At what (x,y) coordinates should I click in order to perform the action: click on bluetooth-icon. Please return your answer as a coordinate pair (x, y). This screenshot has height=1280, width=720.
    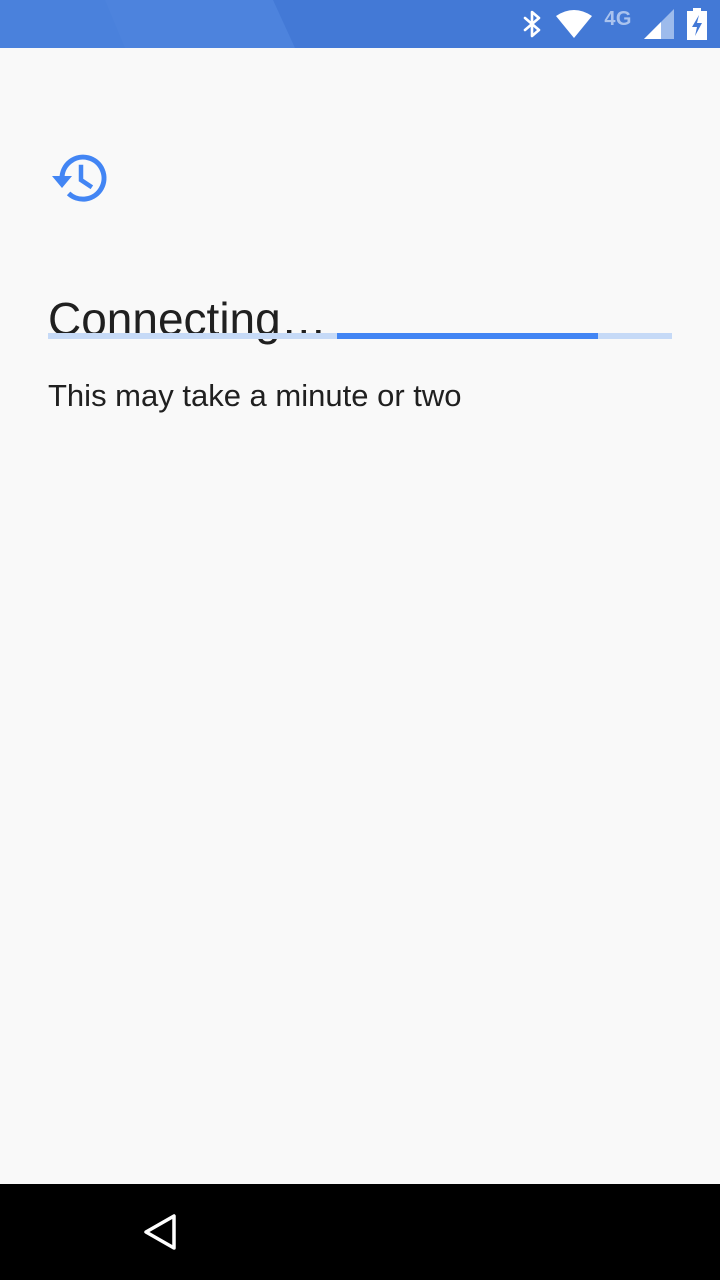
    Looking at the image, I should click on (533, 24).